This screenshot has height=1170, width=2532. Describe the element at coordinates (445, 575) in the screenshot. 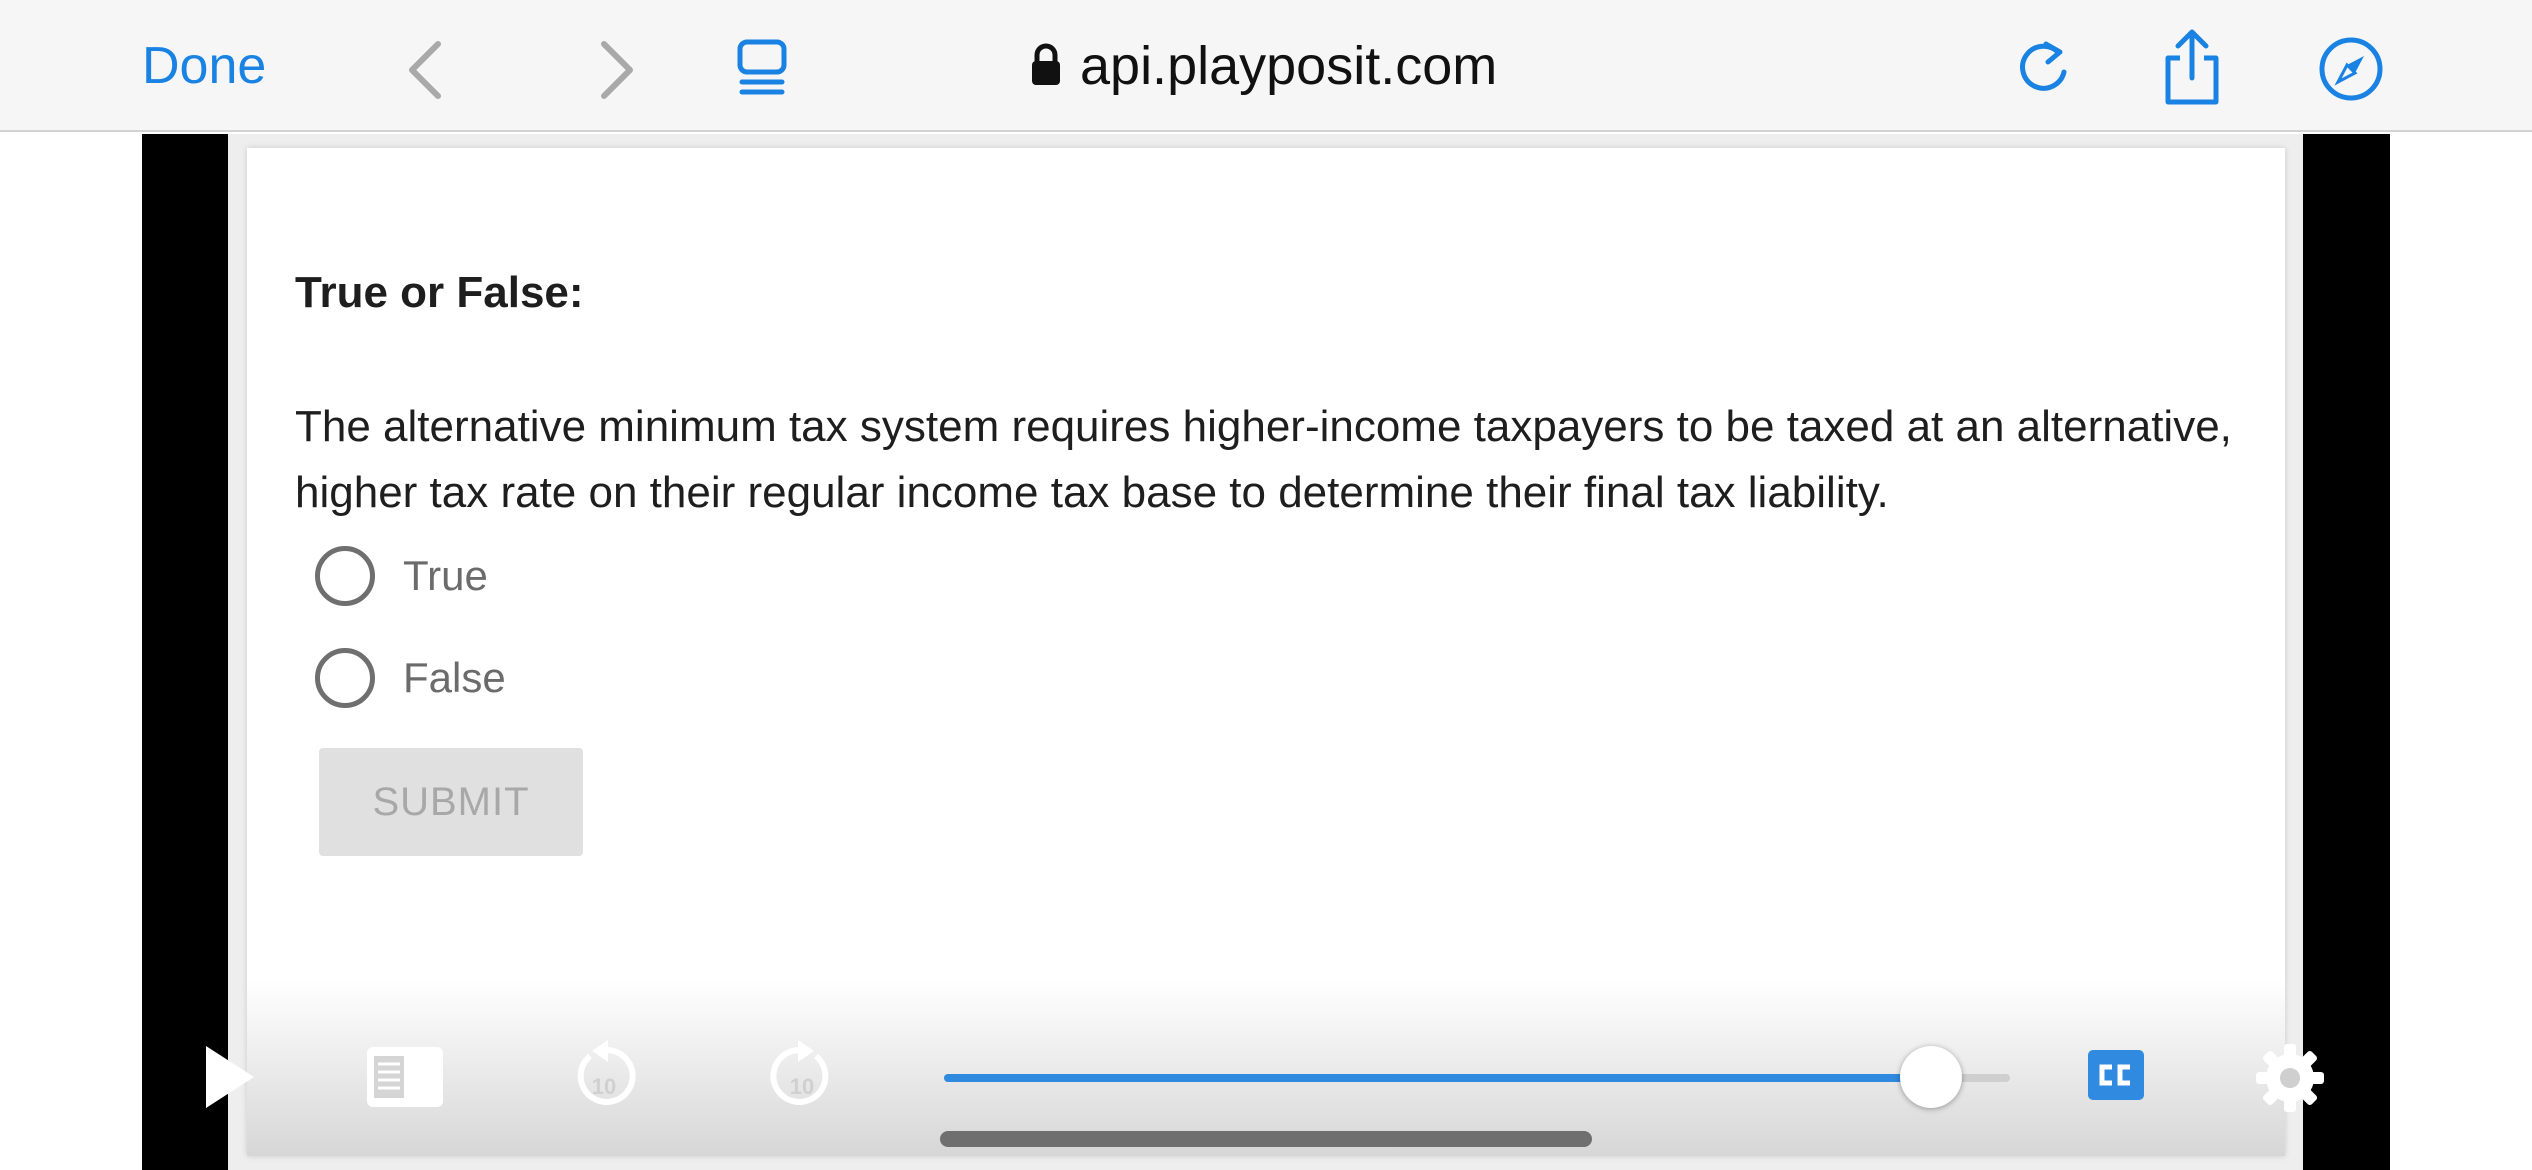

I see `option-label: True` at that location.